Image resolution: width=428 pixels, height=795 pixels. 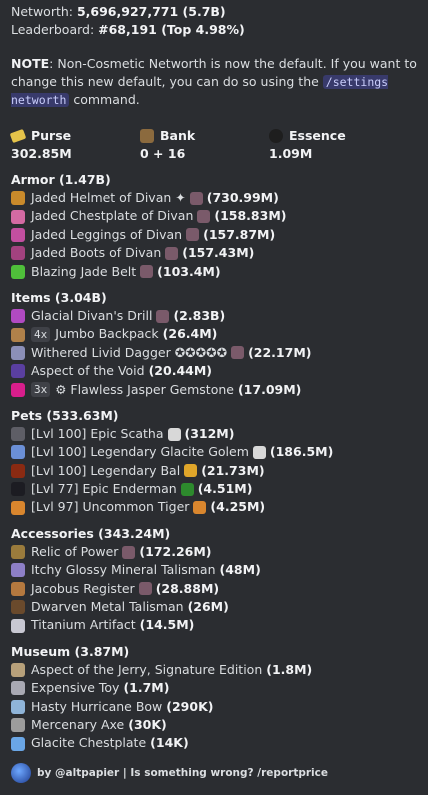 I want to click on item-value: (4.25M), so click(x=238, y=507).